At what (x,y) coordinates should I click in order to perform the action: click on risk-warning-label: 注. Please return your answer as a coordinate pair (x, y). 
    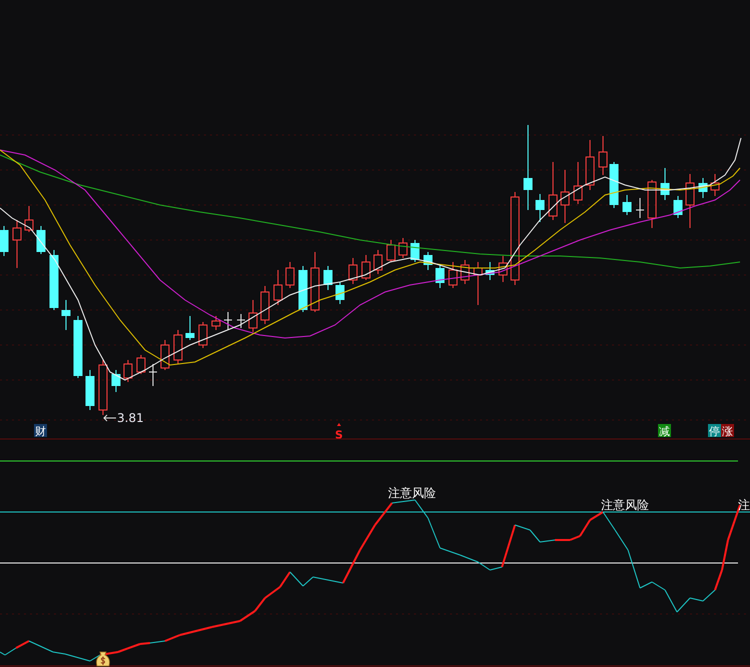
    Looking at the image, I should click on (744, 505).